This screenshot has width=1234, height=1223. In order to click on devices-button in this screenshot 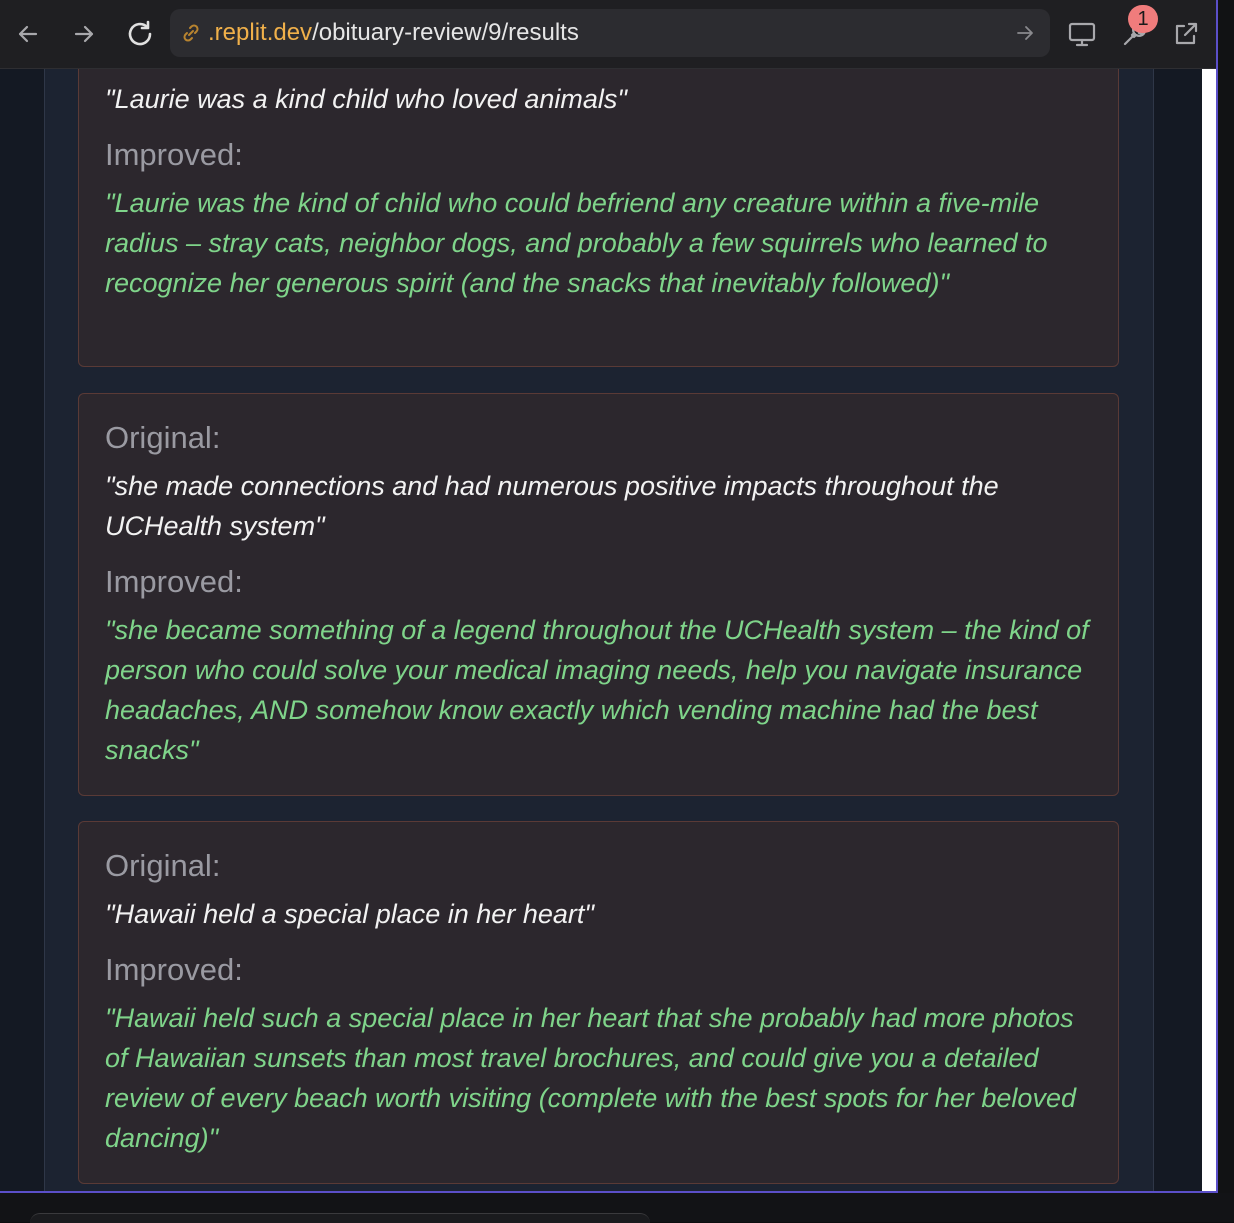, I will do `click(1082, 34)`.